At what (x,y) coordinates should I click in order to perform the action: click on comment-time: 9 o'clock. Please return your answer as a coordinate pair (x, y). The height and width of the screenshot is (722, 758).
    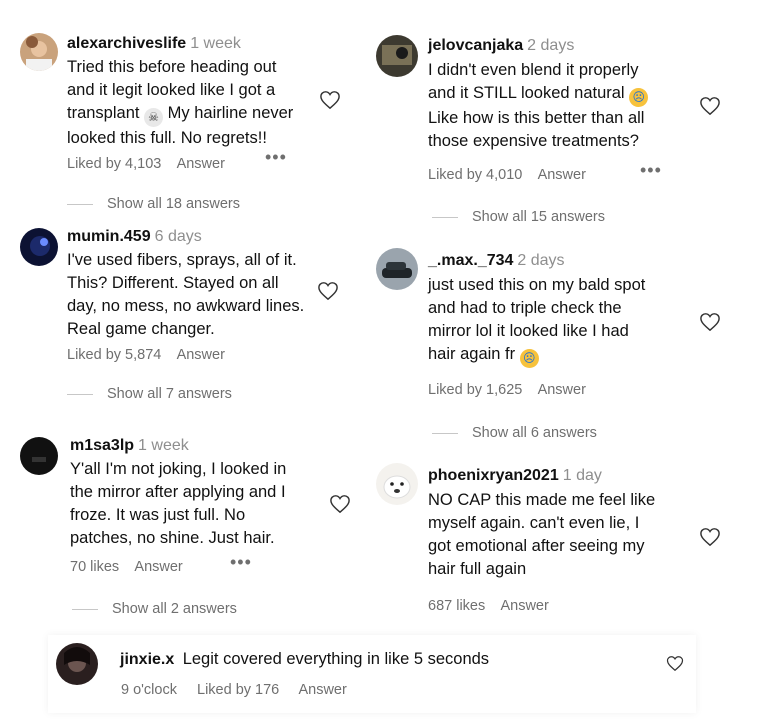
    Looking at the image, I should click on (149, 690).